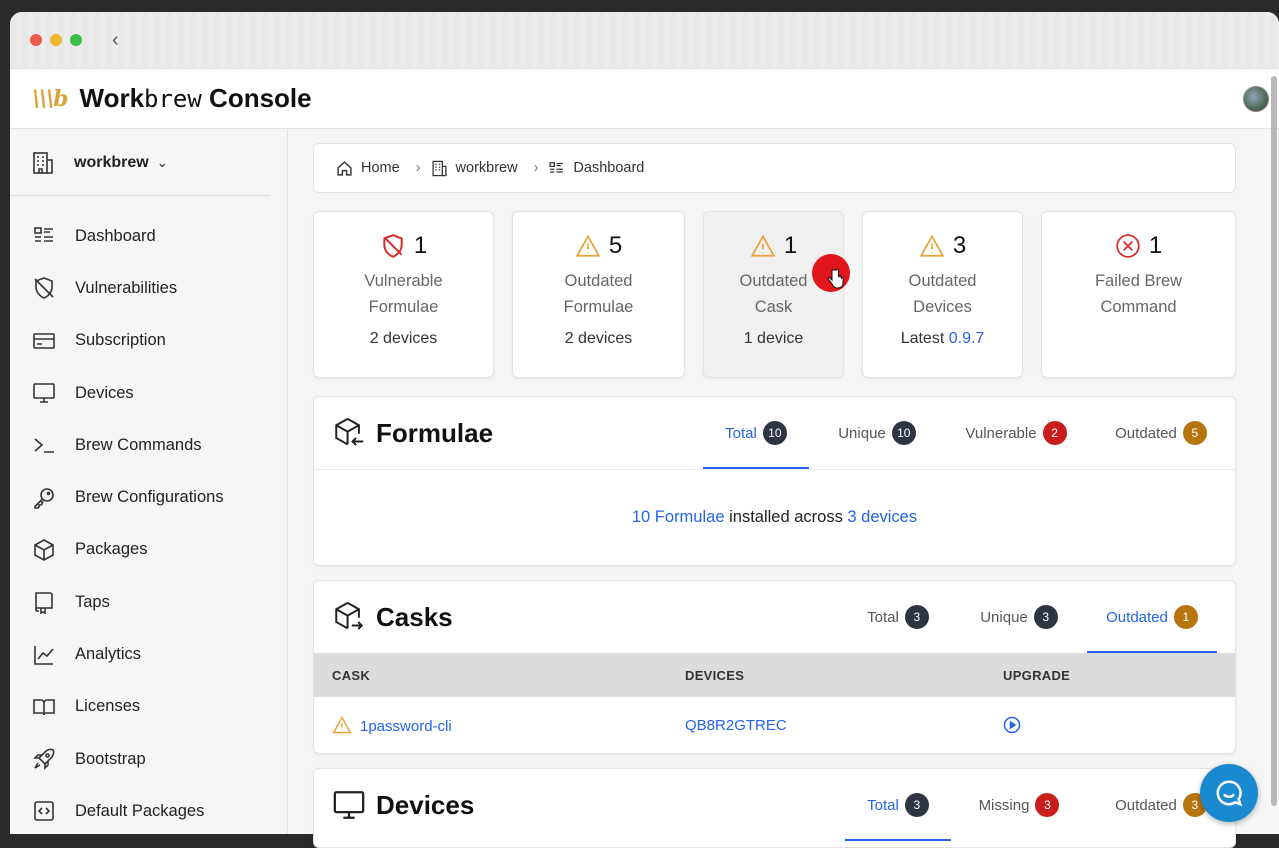 The height and width of the screenshot is (848, 1279). What do you see at coordinates (418, 168) in the screenshot?
I see `chevron-right-icon: ›` at bounding box center [418, 168].